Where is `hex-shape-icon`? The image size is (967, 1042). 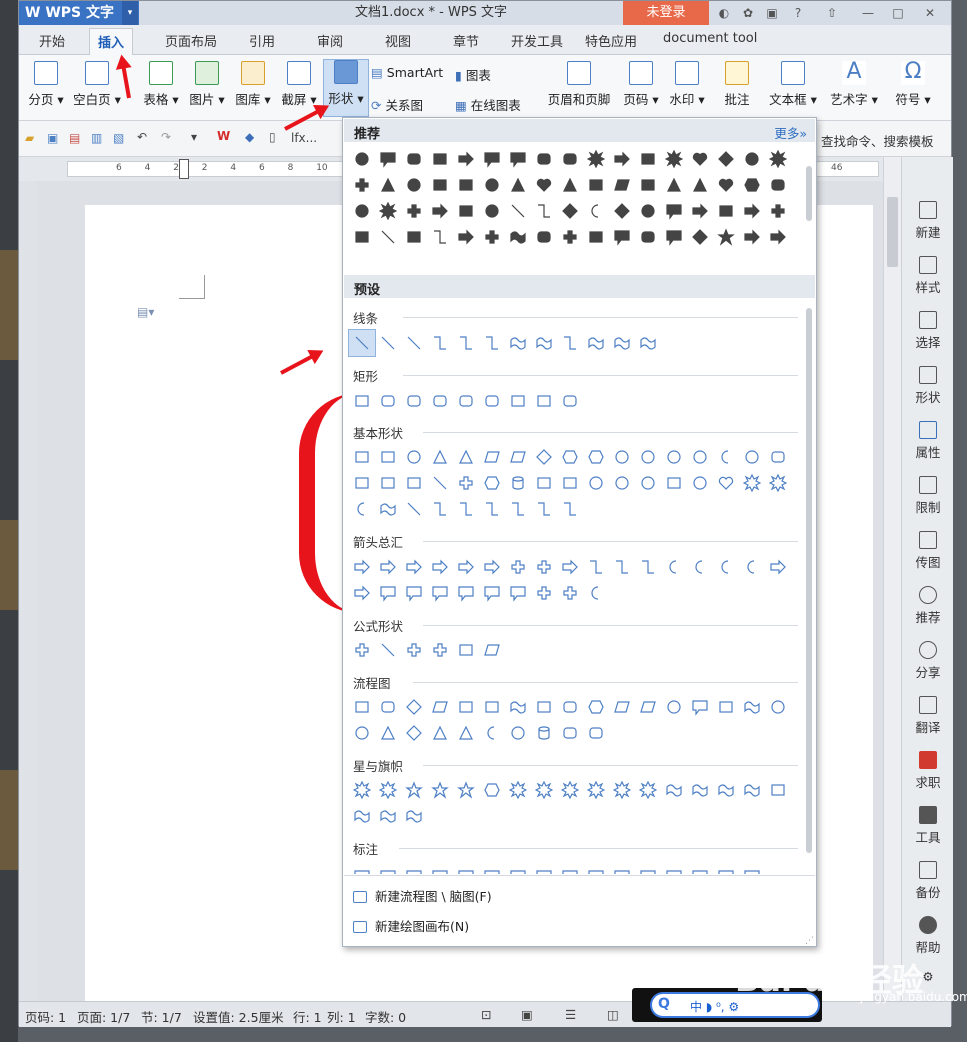
hex-shape-icon is located at coordinates (596, 457).